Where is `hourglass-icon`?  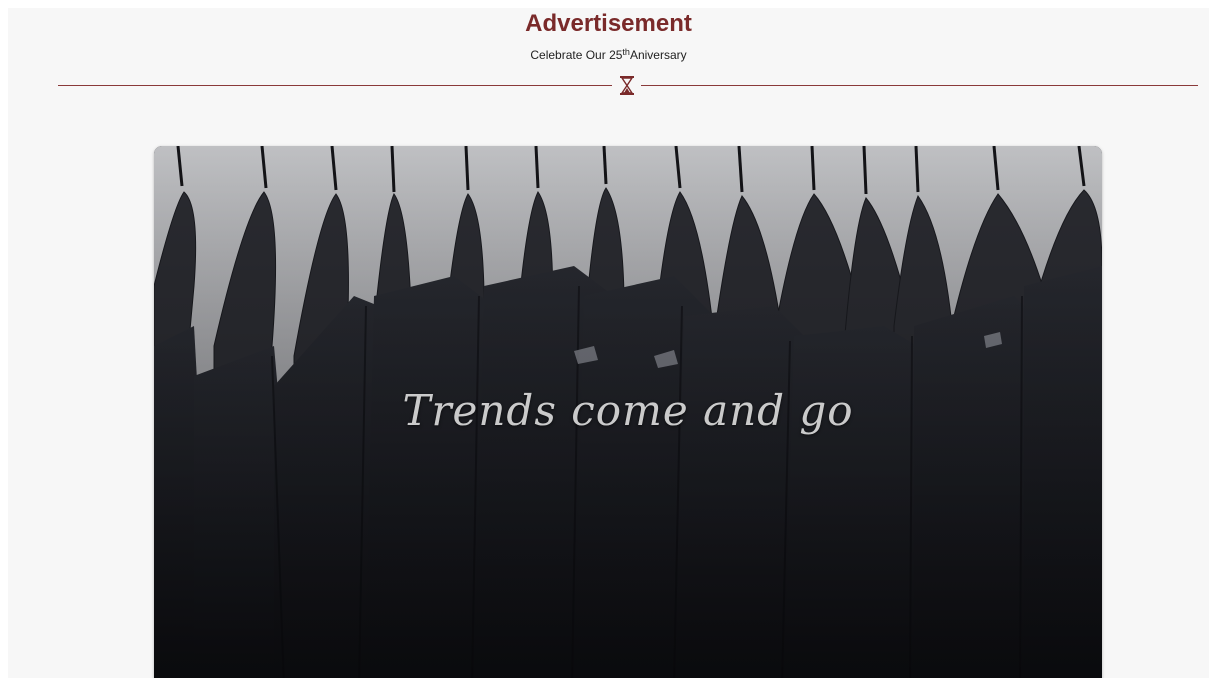 hourglass-icon is located at coordinates (627, 85).